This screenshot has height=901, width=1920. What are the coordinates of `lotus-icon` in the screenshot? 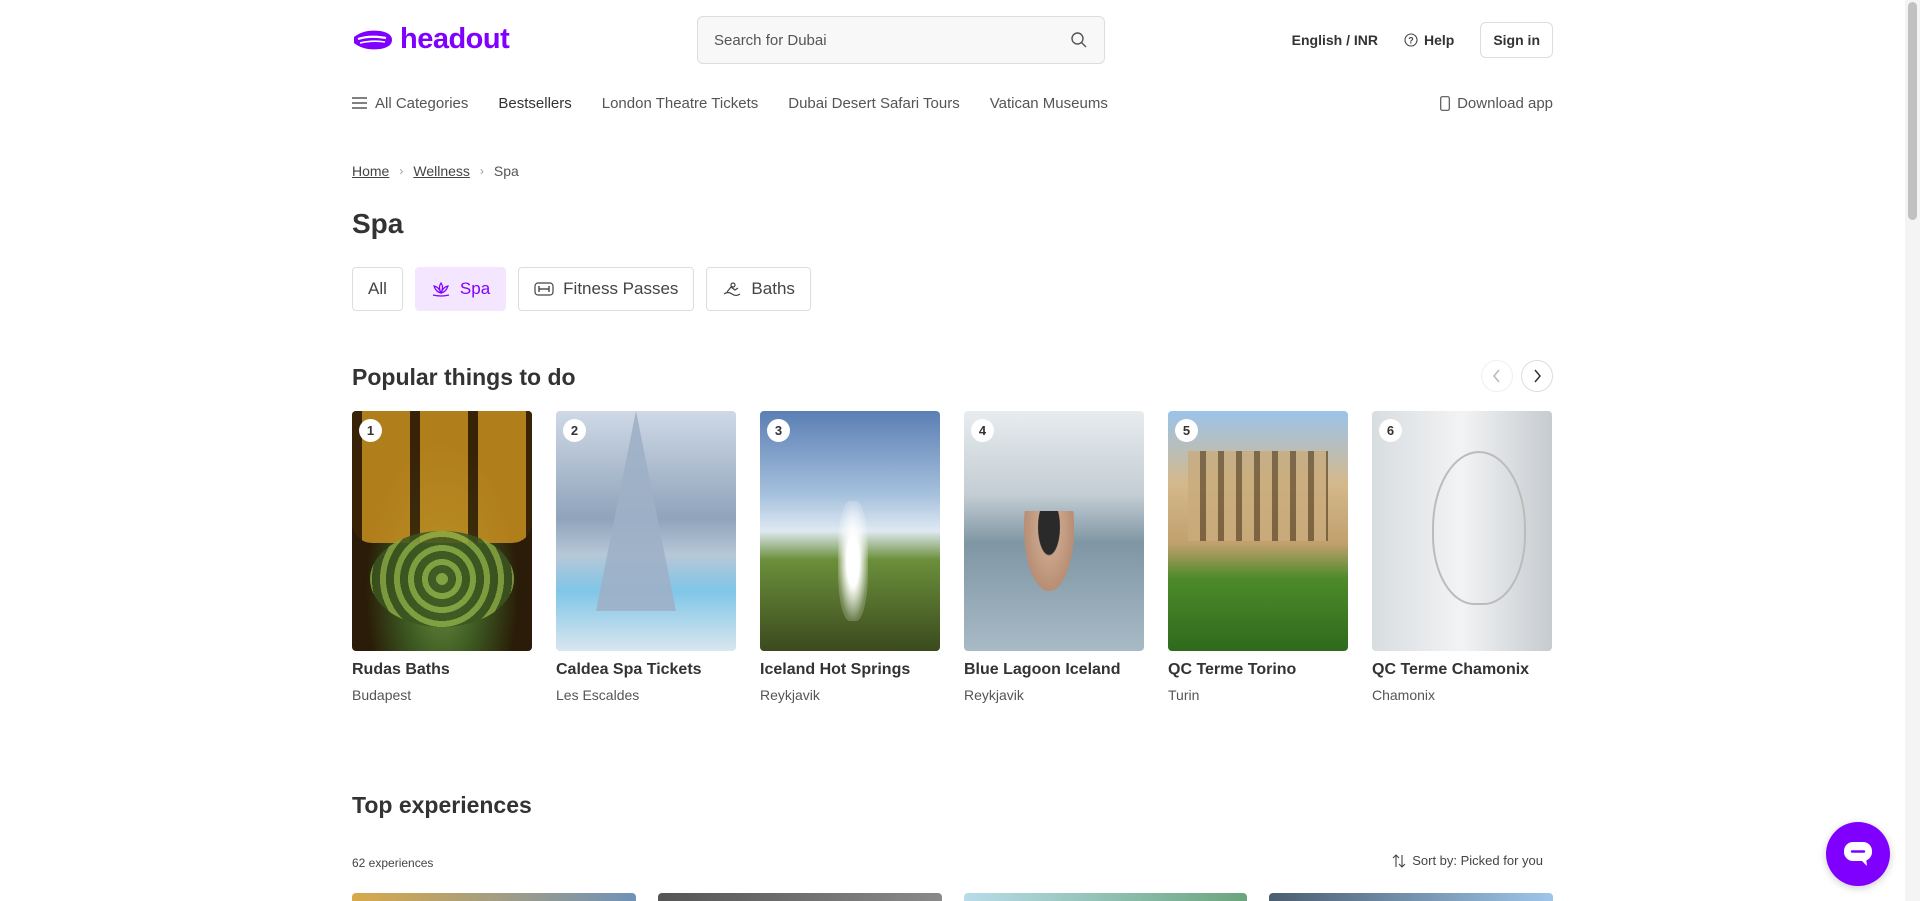 It's located at (441, 289).